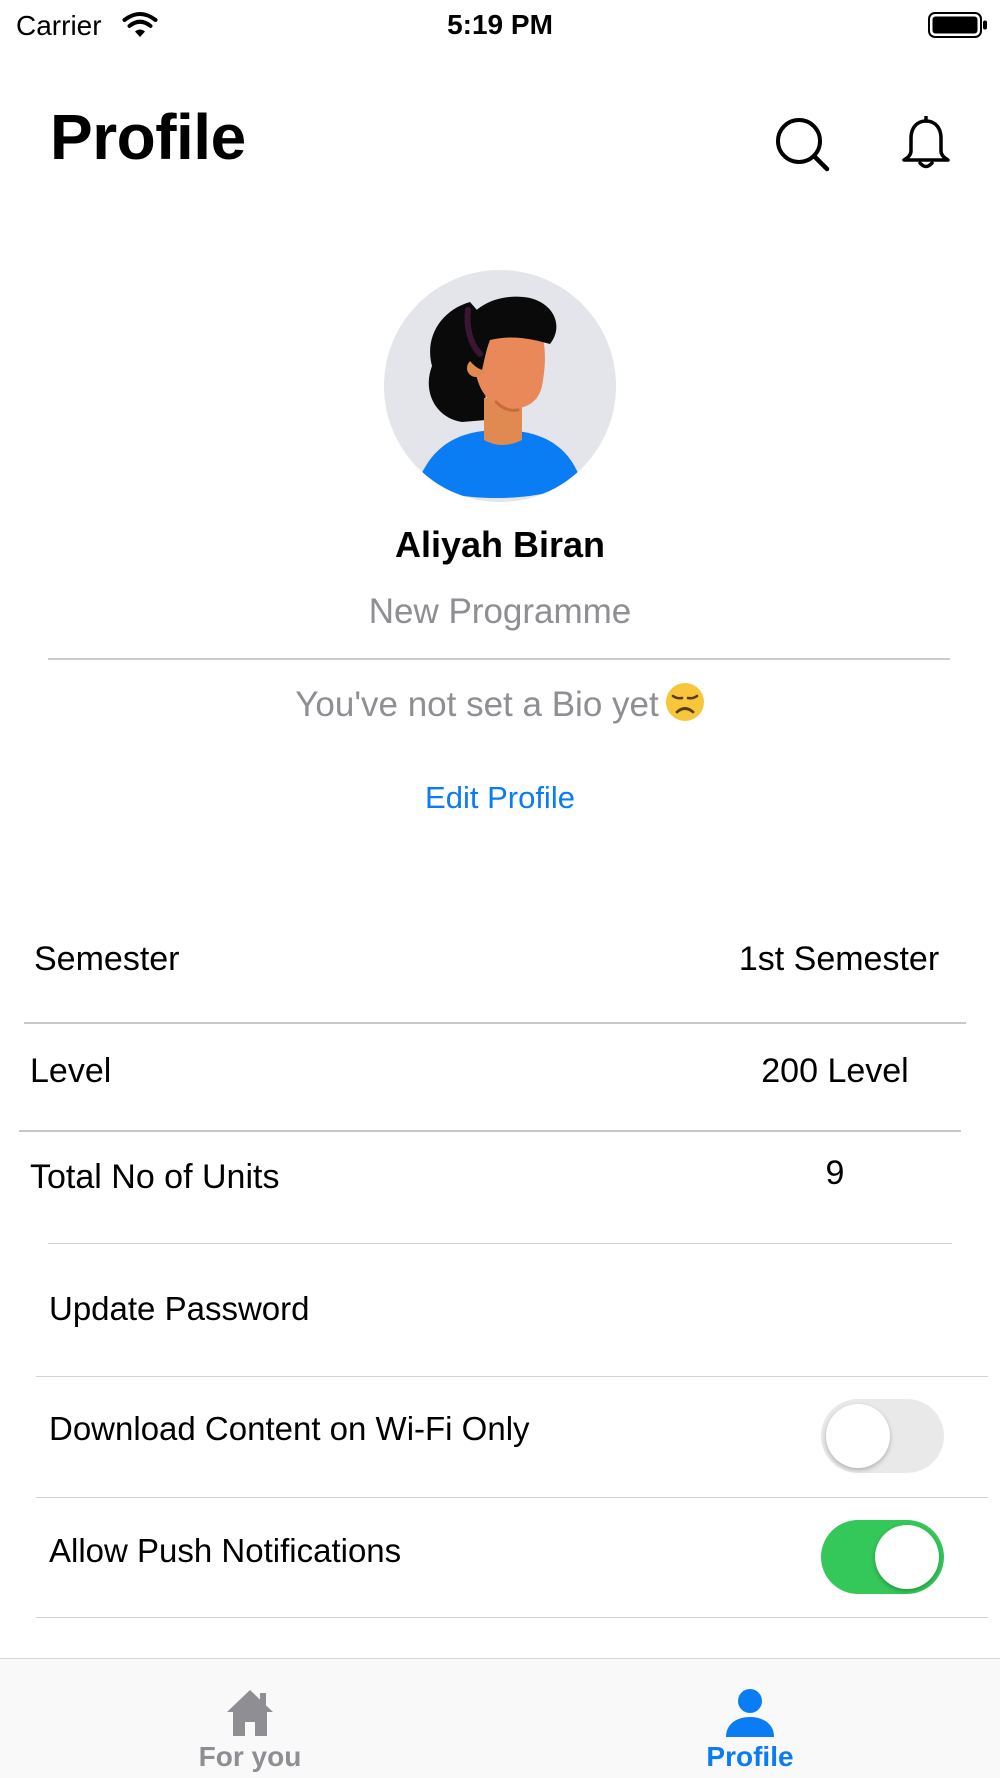 Image resolution: width=1000 pixels, height=1778 pixels. I want to click on push-notifications-toggle, so click(882, 1557).